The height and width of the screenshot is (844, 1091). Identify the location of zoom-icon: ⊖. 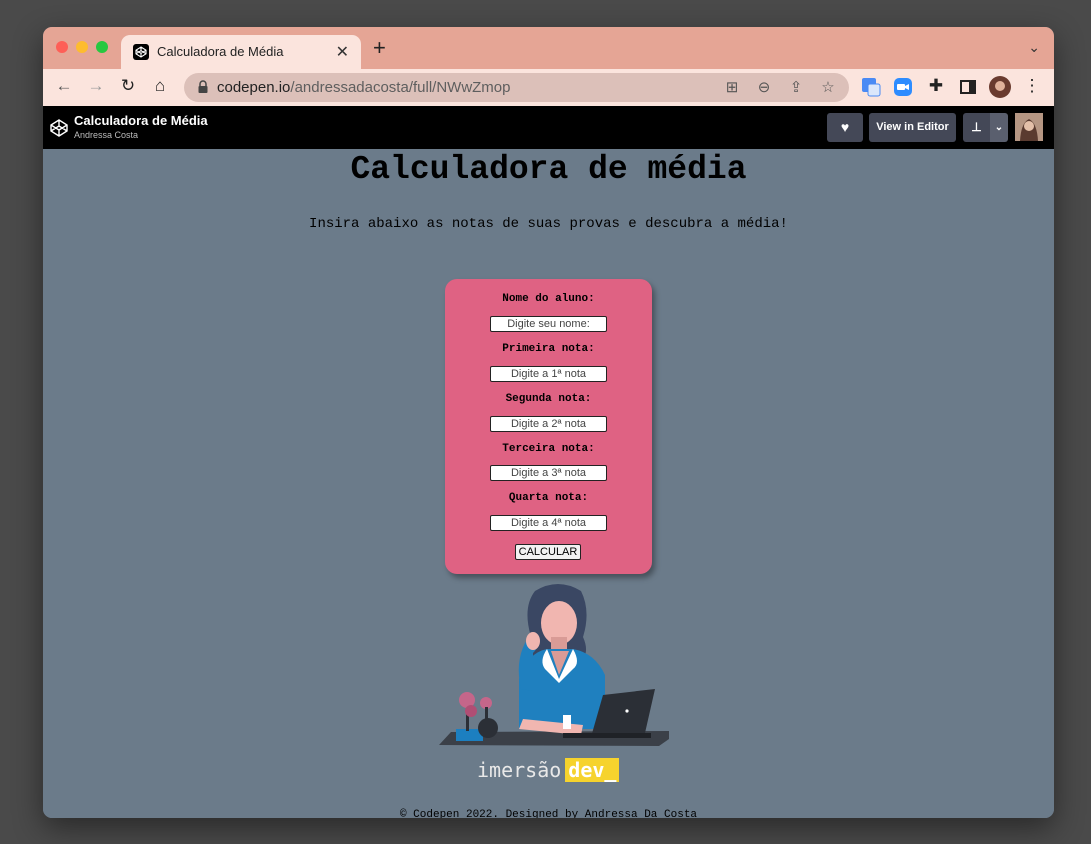
(764, 88).